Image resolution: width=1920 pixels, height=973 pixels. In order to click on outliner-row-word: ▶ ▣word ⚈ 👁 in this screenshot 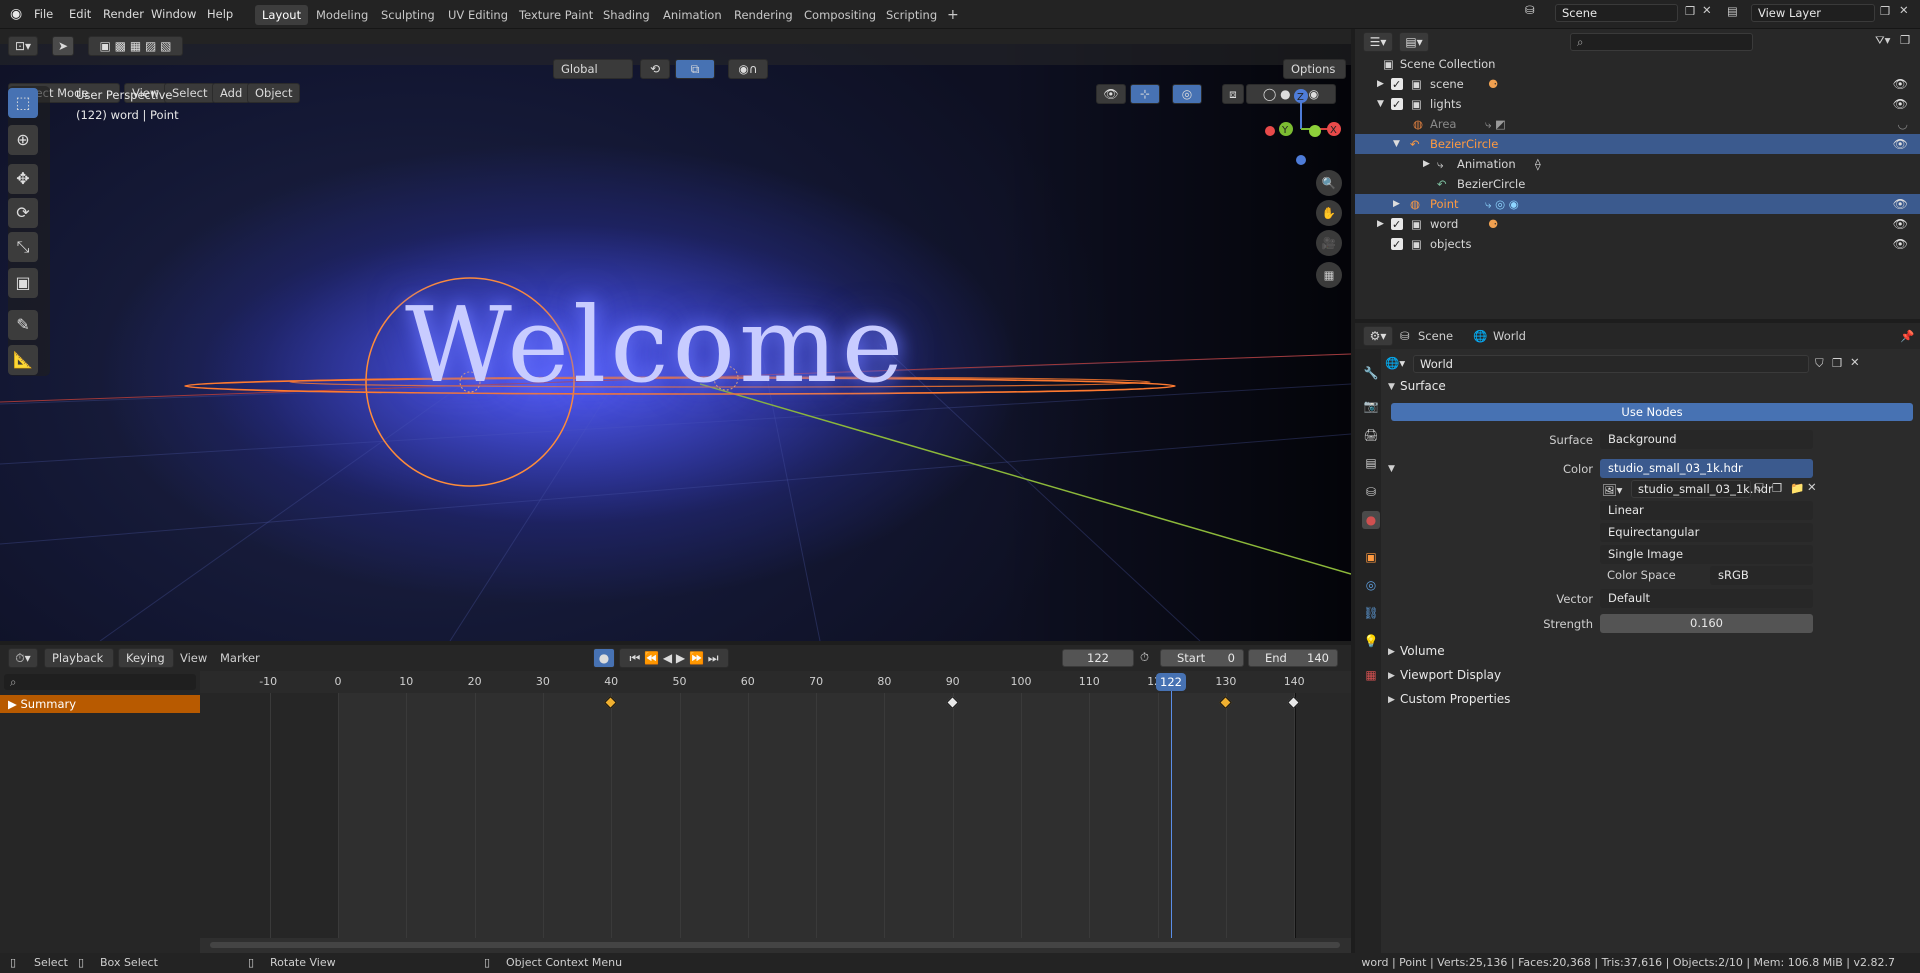, I will do `click(1637, 224)`.